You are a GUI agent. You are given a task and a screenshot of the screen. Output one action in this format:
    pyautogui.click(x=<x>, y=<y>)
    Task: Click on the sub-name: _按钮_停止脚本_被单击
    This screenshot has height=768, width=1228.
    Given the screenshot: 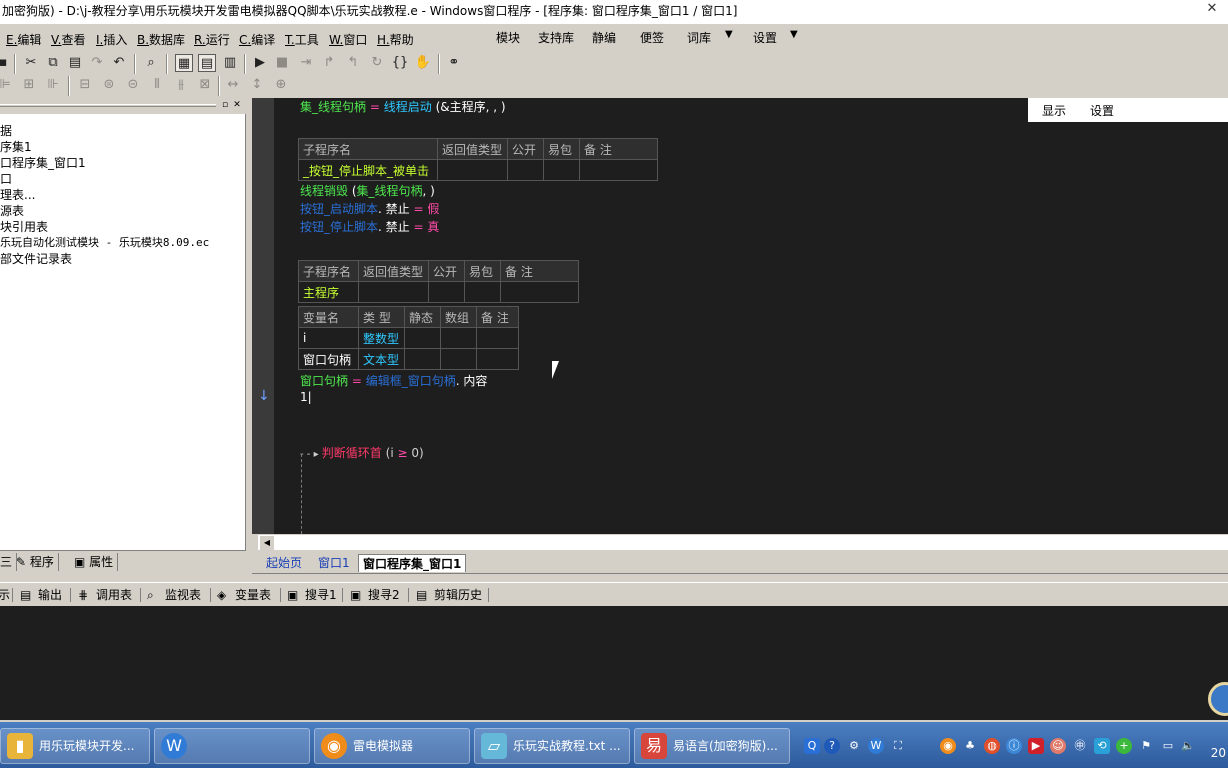 What is the action you would take?
    pyautogui.click(x=368, y=170)
    